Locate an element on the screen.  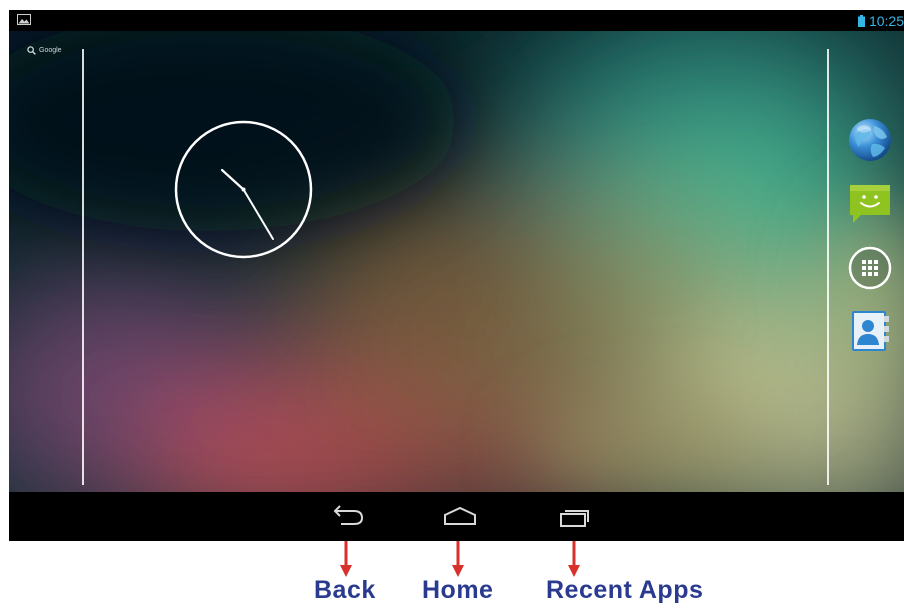
recent-apps-annotation-label: Recent Apps is located at coordinates (625, 590).